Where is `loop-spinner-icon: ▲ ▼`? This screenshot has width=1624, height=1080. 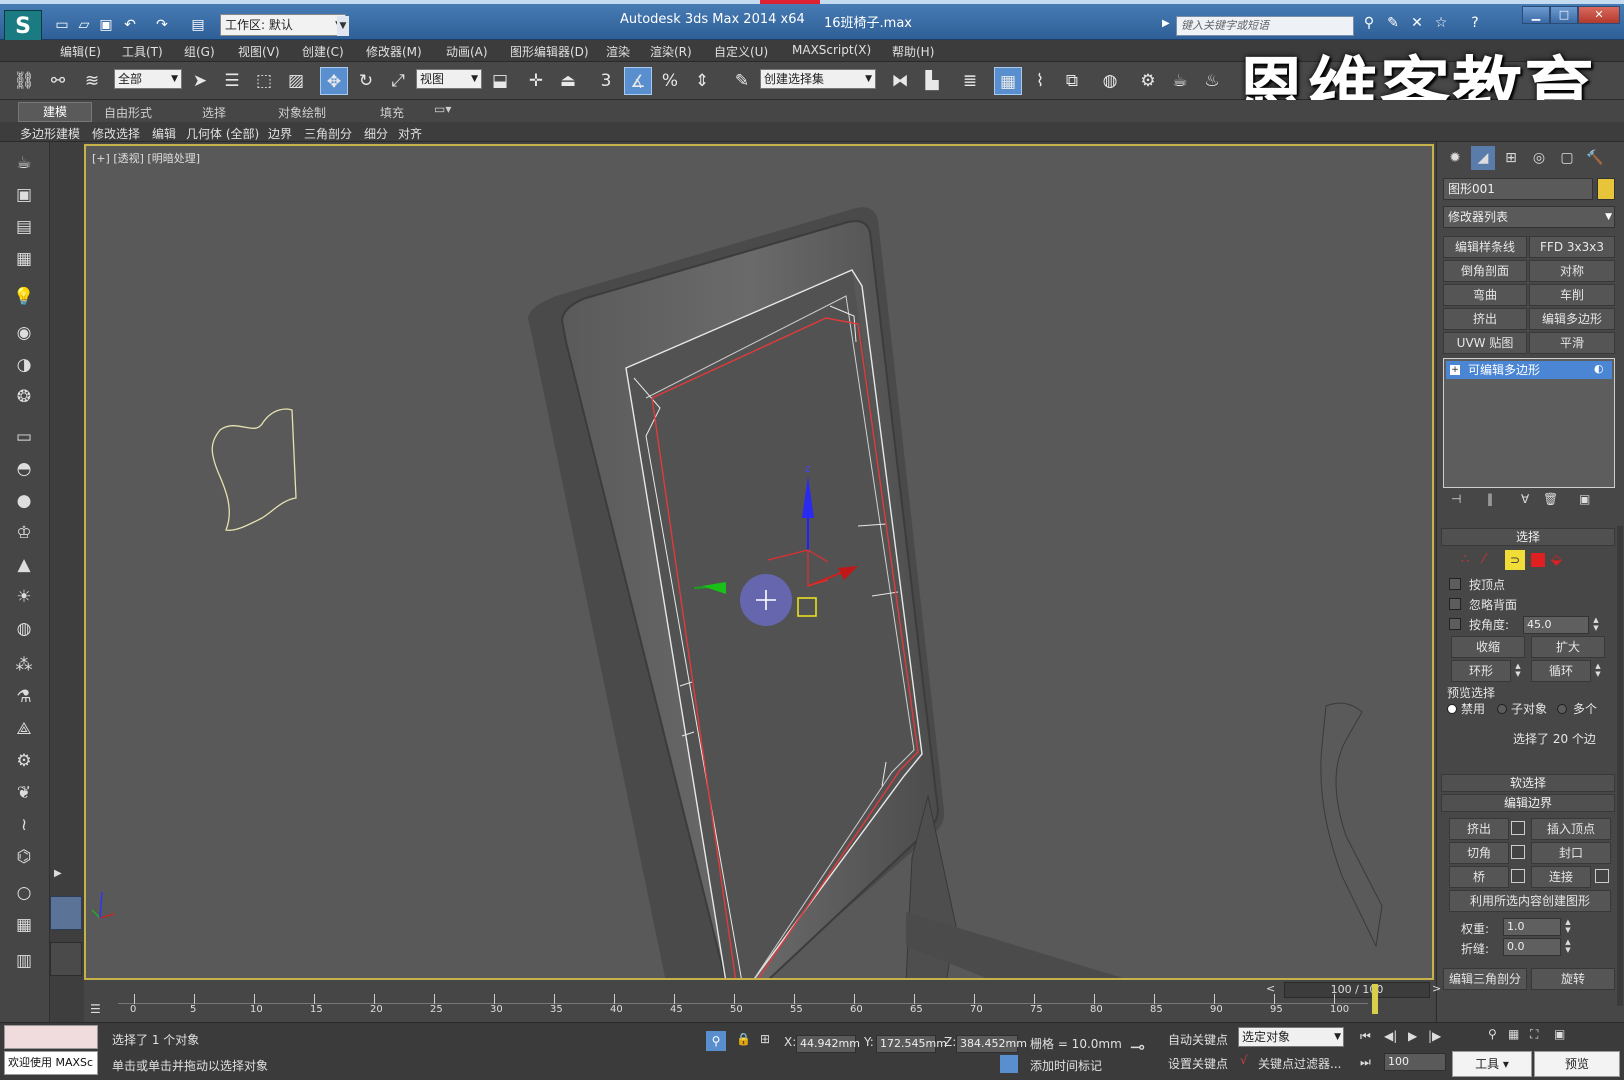
loop-spinner-icon: ▲ ▼ is located at coordinates (1598, 671).